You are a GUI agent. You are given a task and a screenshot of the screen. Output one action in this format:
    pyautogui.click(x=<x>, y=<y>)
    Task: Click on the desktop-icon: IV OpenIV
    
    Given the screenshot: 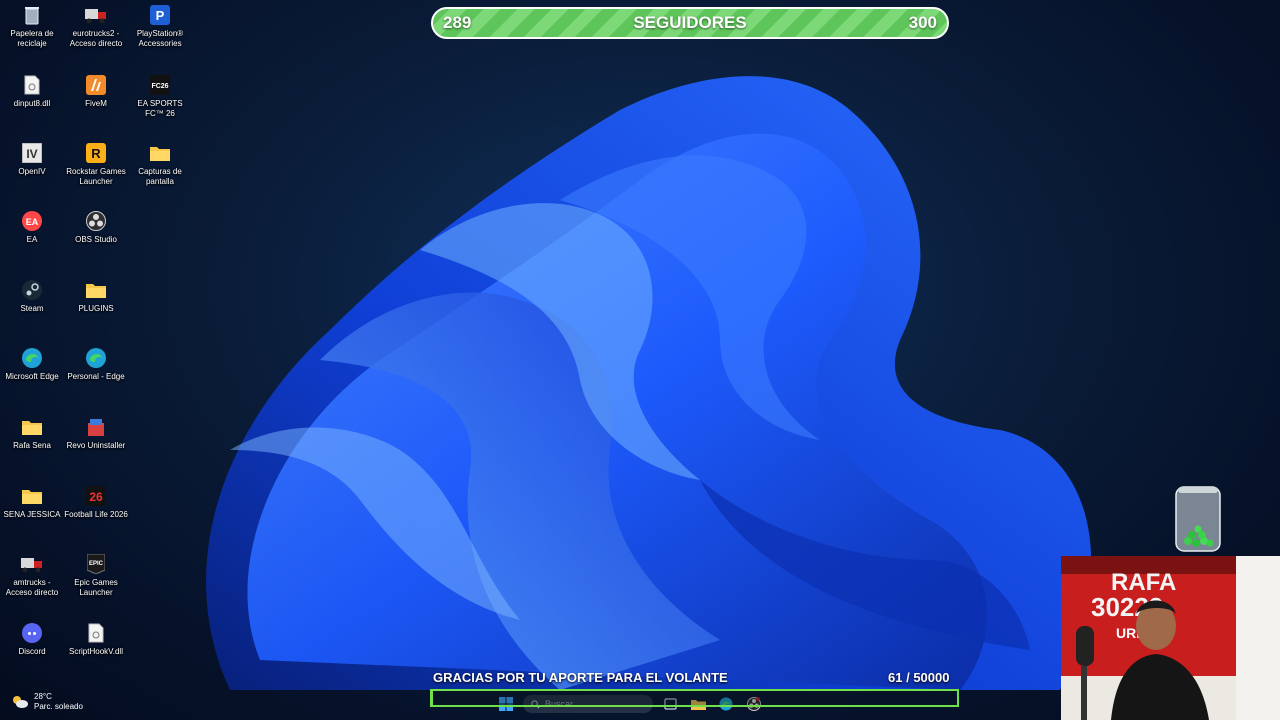 What is the action you would take?
    pyautogui.click(x=32, y=159)
    